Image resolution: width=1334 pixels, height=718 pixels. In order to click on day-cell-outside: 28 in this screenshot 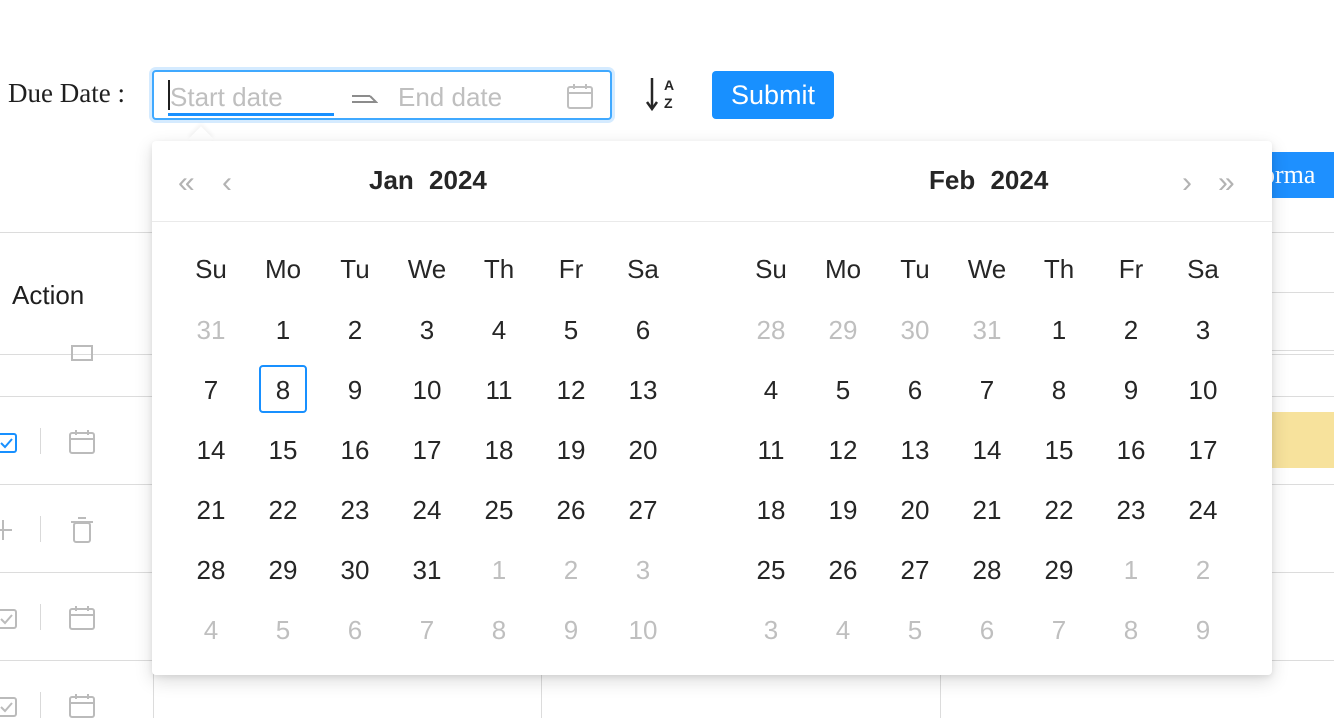, I will do `click(771, 329)`.